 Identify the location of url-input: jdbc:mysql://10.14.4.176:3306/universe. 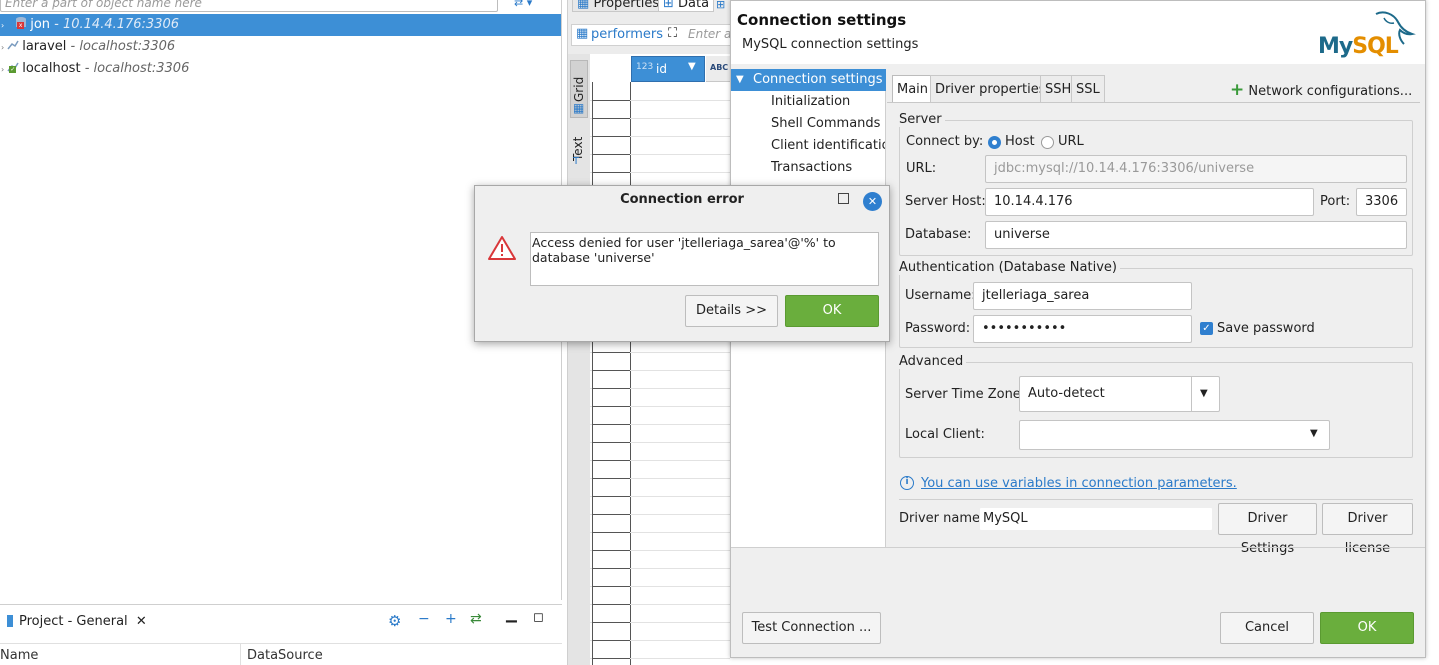
(1196, 169).